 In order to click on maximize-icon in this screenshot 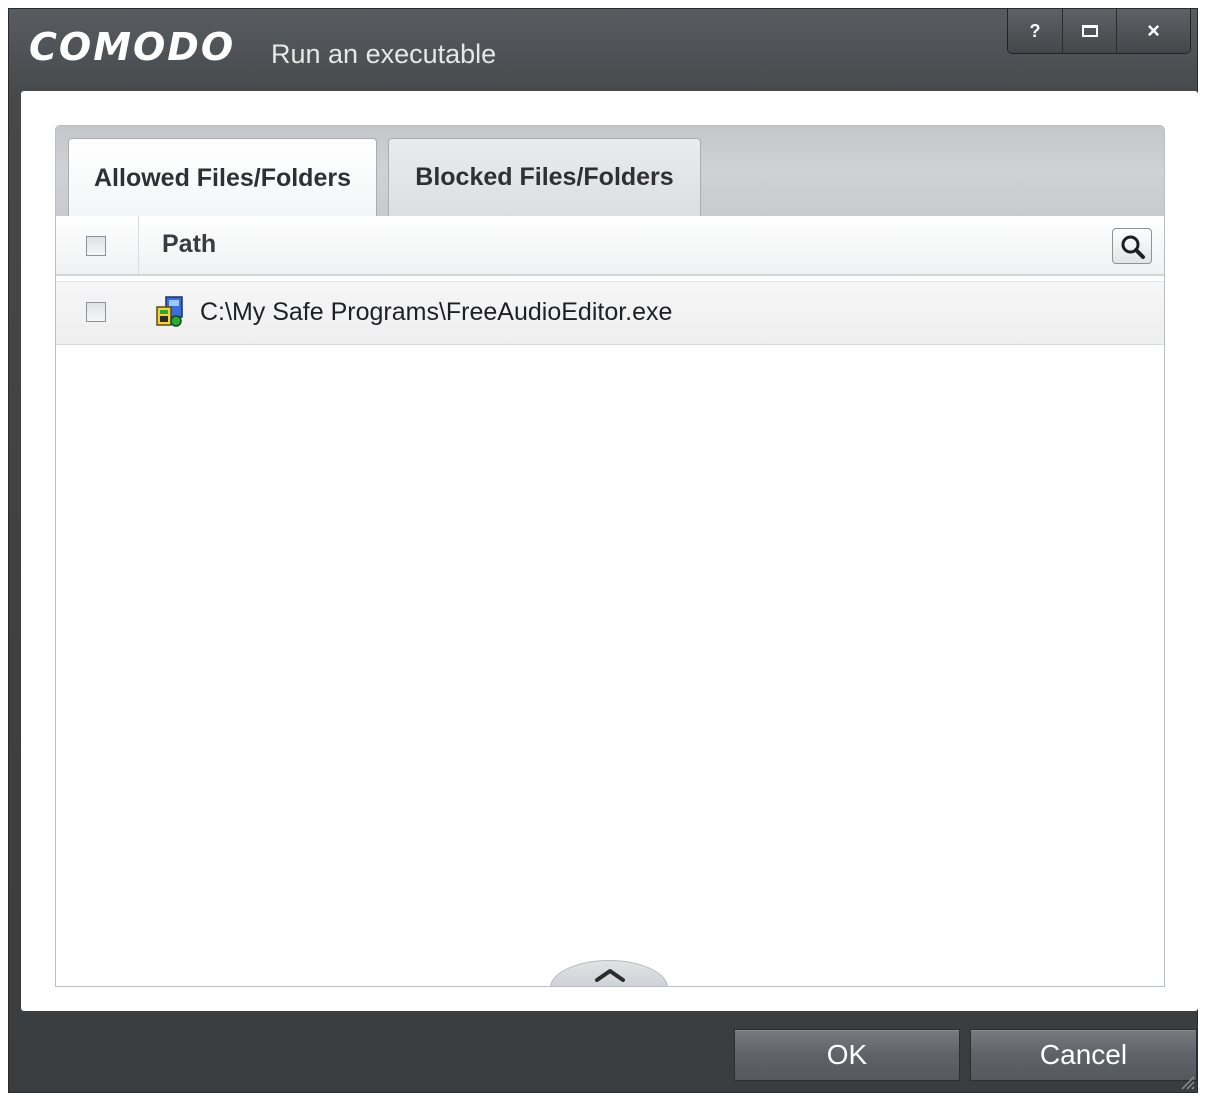, I will do `click(1089, 31)`.